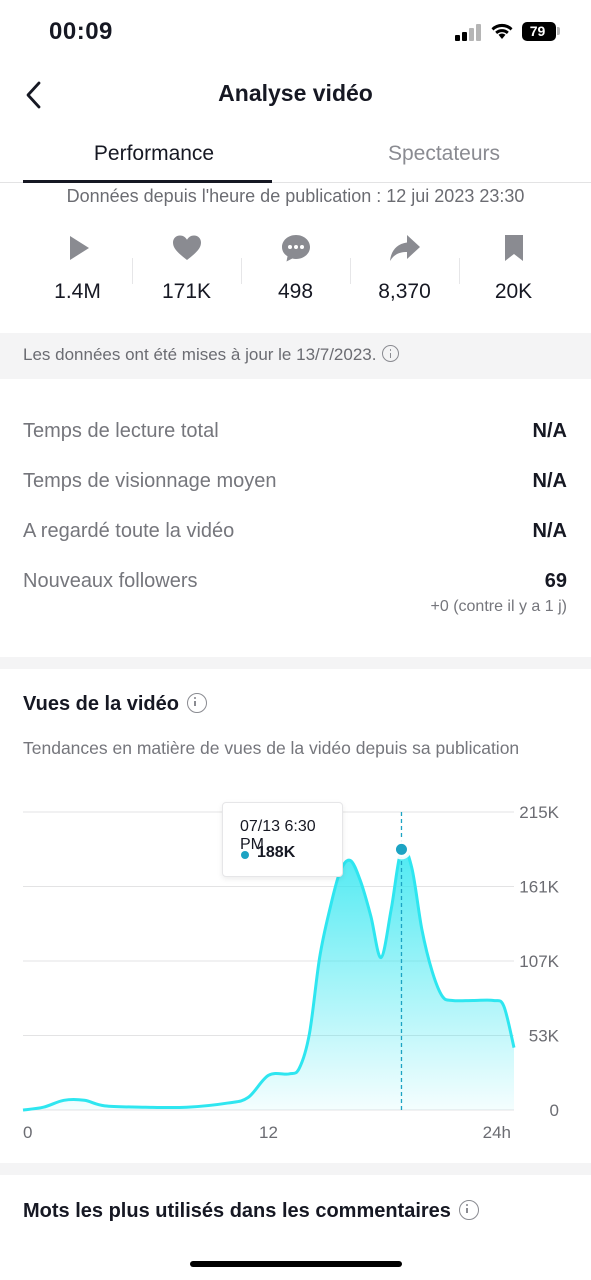 This screenshot has width=591, height=1280. Describe the element at coordinates (77, 266) in the screenshot. I see `stat-views: 1.4M` at that location.